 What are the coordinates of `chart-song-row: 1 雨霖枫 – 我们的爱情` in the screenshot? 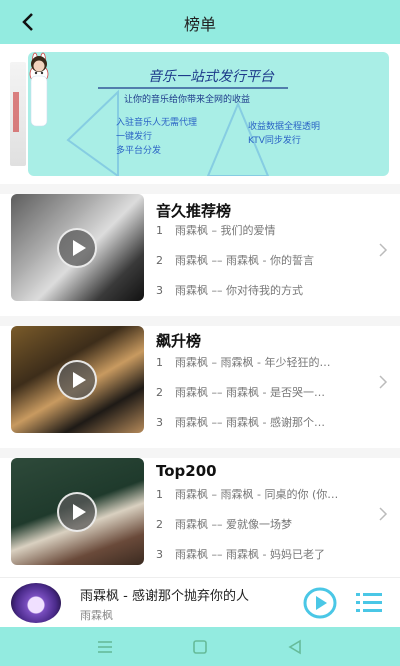 It's located at (216, 230).